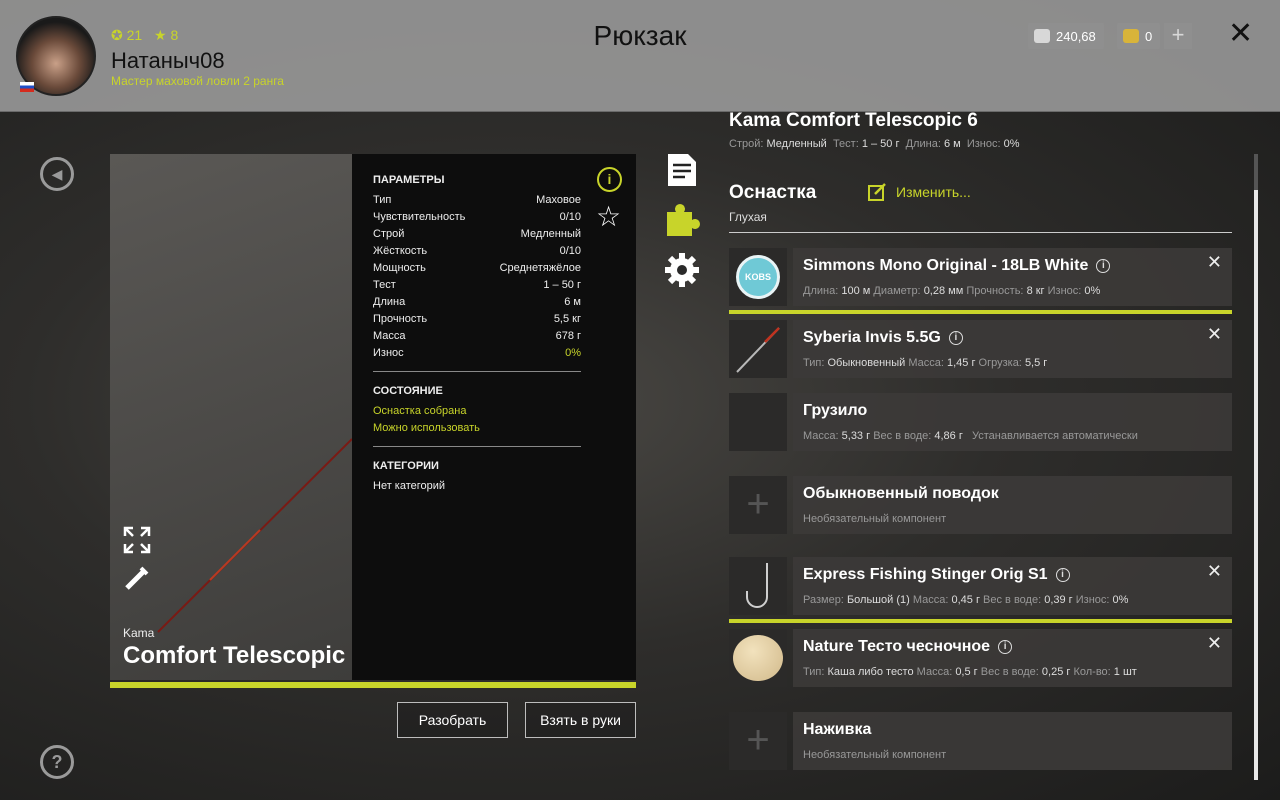 Image resolution: width=1280 pixels, height=800 pixels. Describe the element at coordinates (936, 575) in the screenshot. I see `hook-name: Express Fishing Stinger Orig S1 i` at that location.